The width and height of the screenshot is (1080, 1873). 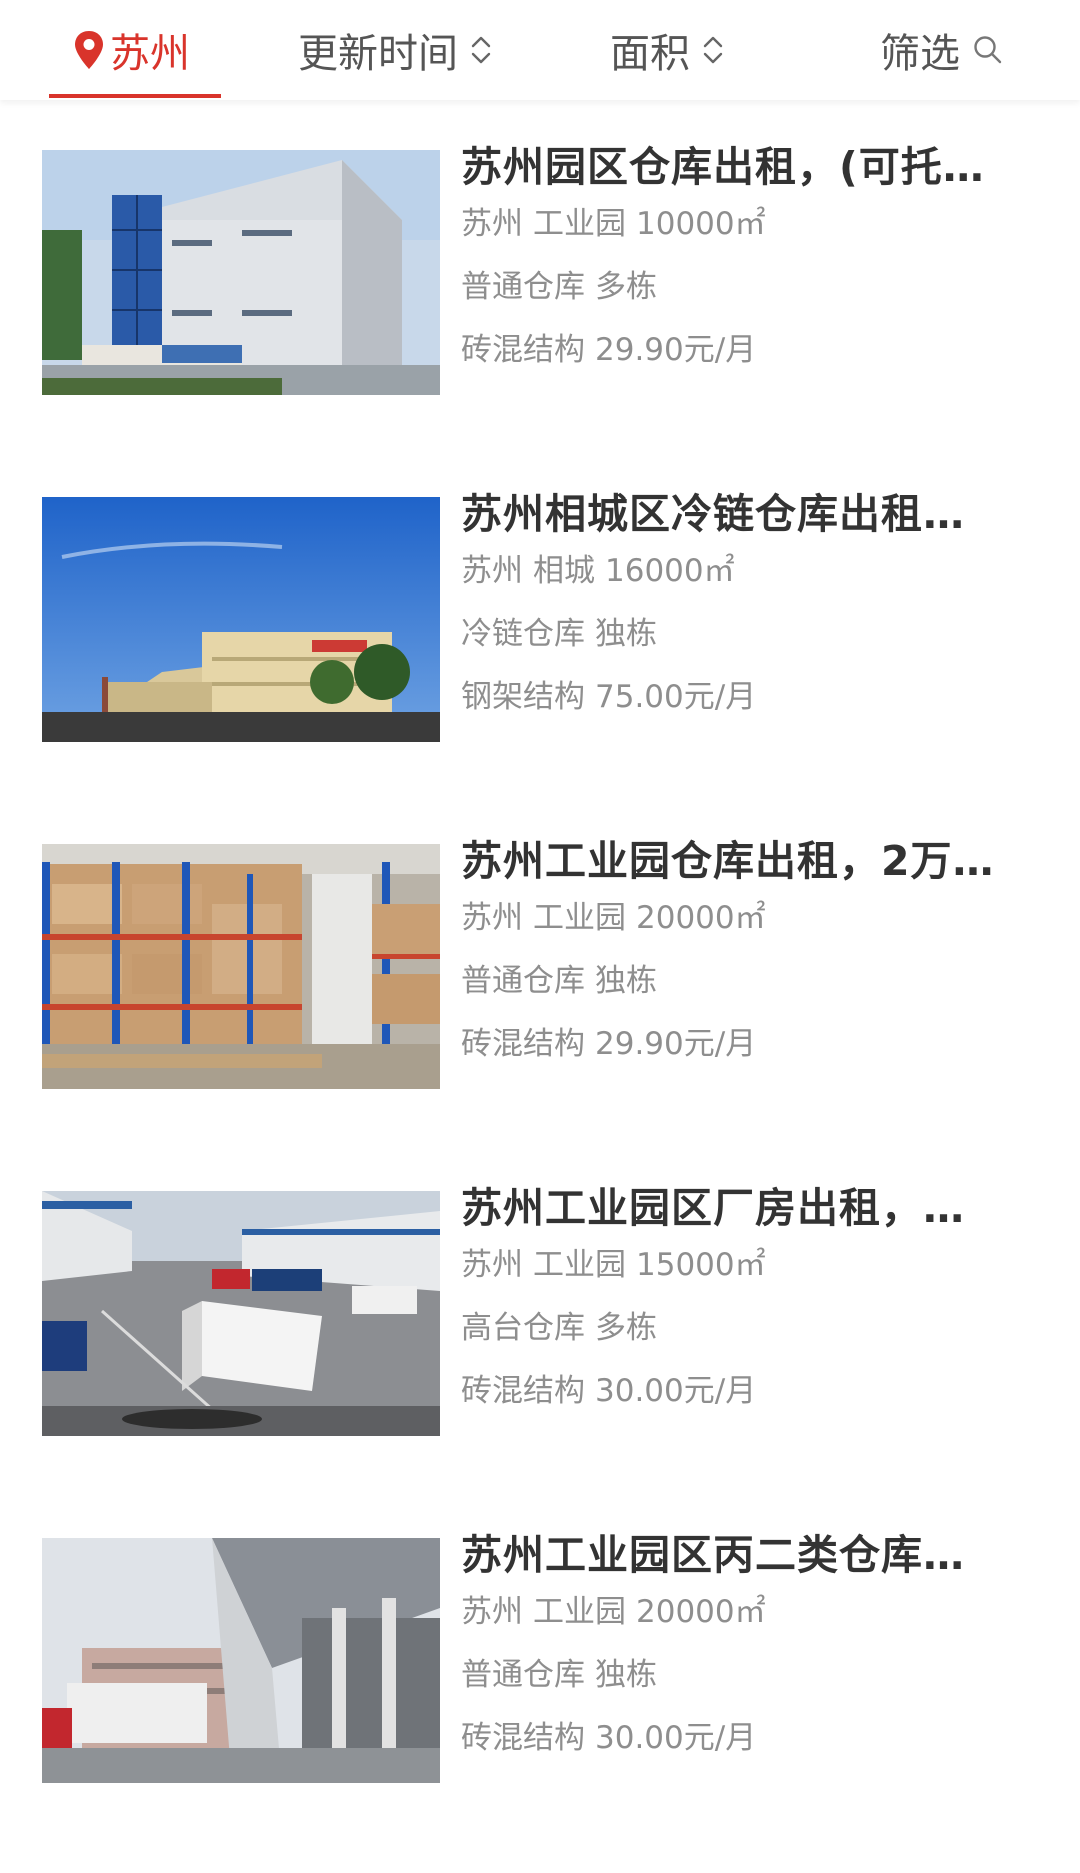 What do you see at coordinates (670, 571) in the screenshot?
I see `listing-area: 16000㎡` at bounding box center [670, 571].